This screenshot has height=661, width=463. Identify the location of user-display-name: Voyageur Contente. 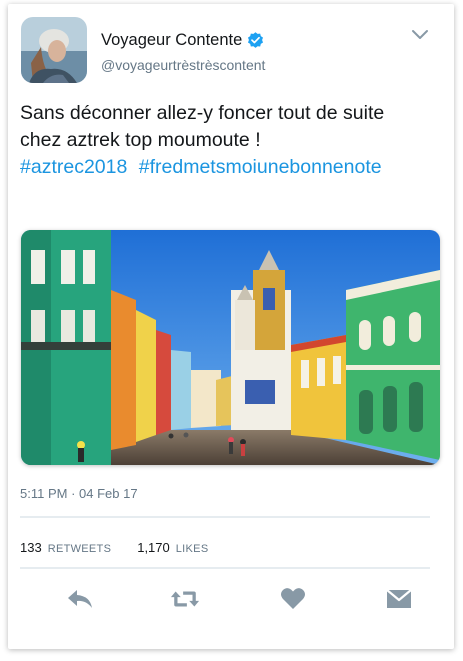
(183, 40).